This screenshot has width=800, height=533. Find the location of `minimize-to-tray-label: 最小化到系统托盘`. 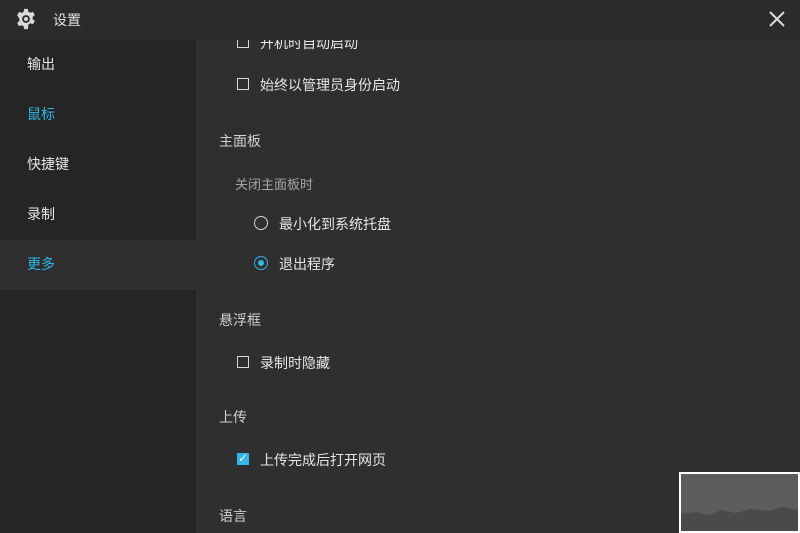

minimize-to-tray-label: 最小化到系统托盘 is located at coordinates (335, 225).